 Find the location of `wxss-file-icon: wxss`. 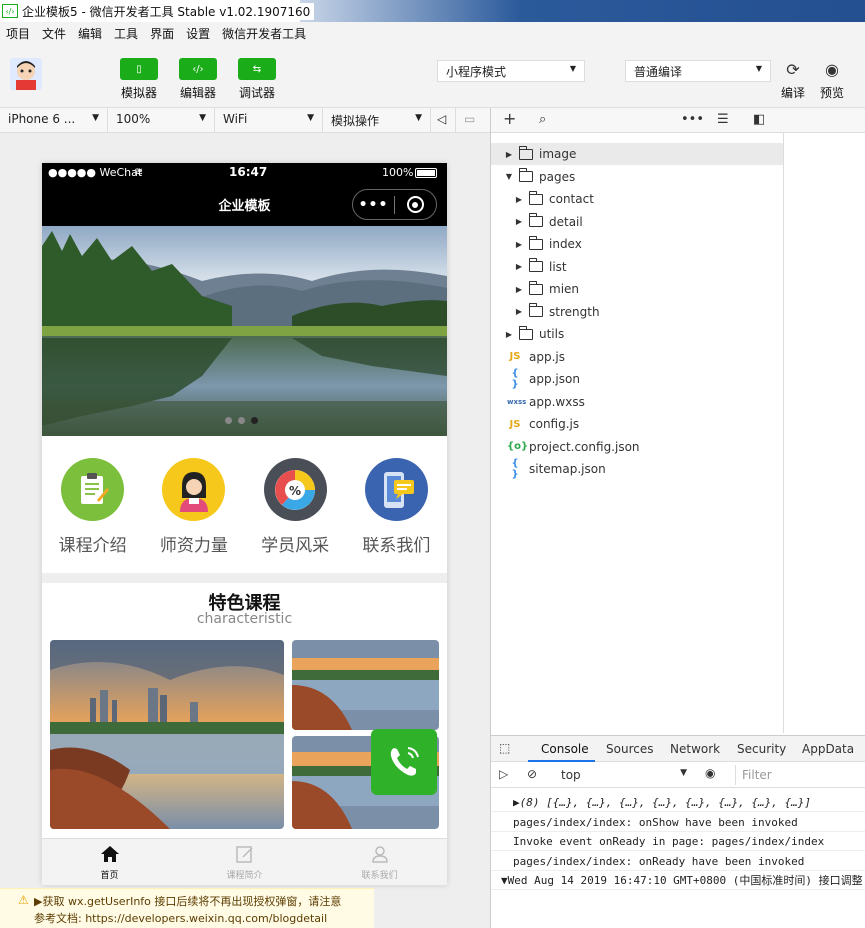

wxss-file-icon: wxss is located at coordinates (517, 401).